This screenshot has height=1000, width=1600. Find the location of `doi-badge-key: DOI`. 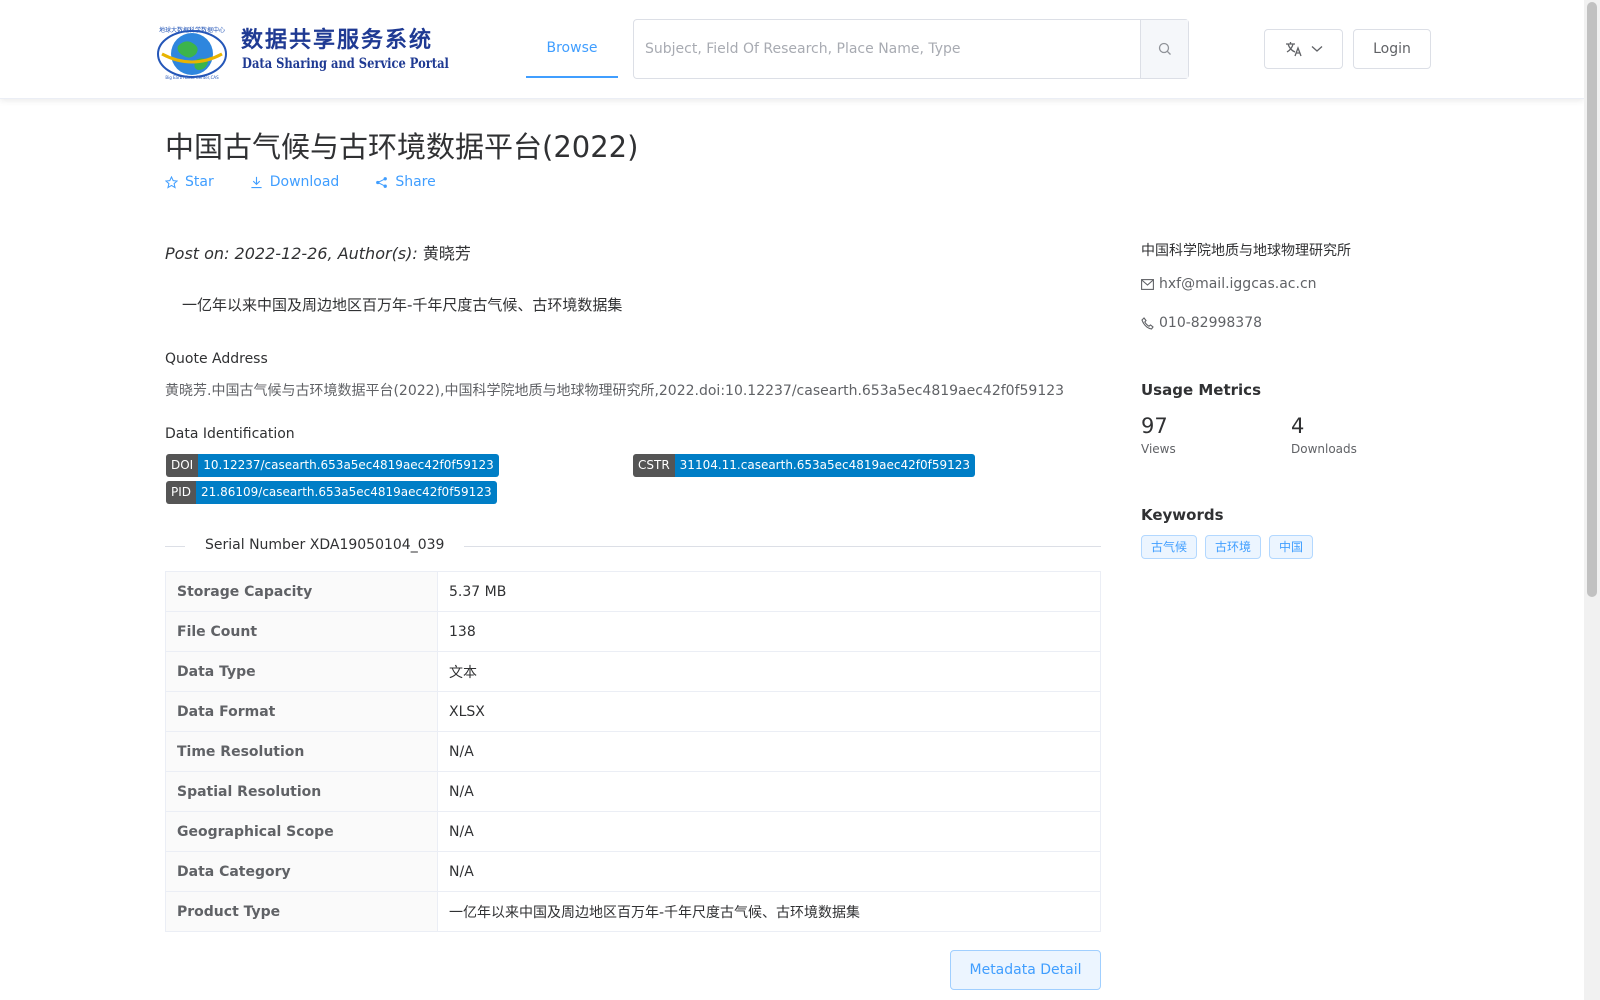

doi-badge-key: DOI is located at coordinates (182, 465).